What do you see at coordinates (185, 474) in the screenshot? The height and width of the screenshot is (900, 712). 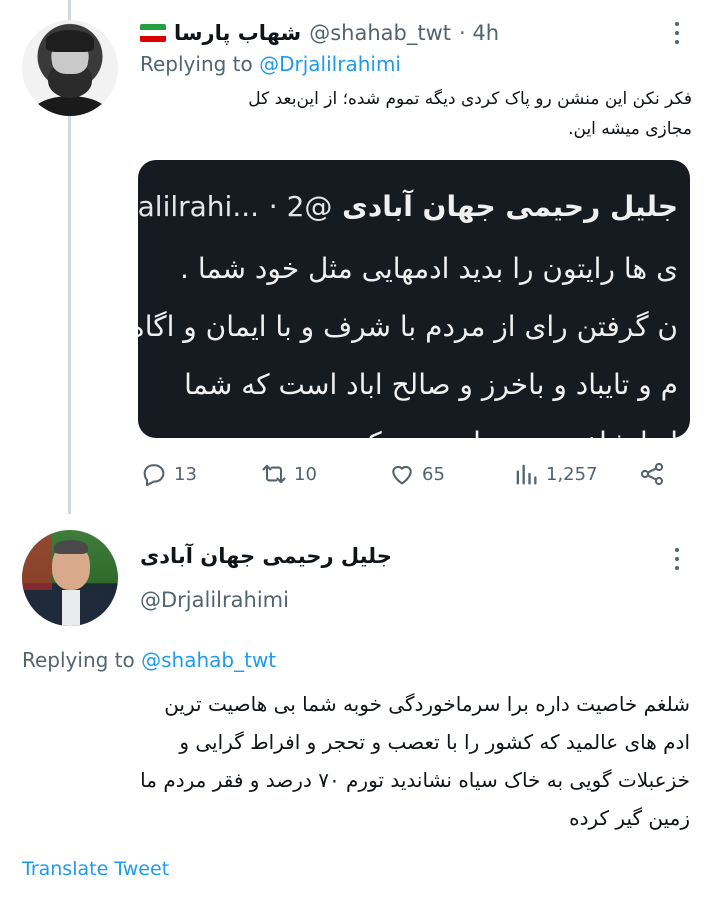 I see `reply-count: 13` at bounding box center [185, 474].